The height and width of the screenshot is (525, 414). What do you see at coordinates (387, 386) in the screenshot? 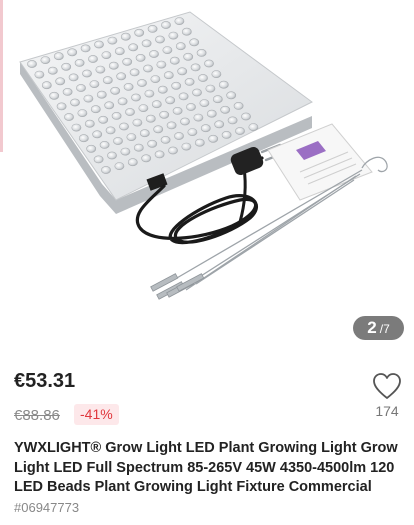
I see `heart-outline-icon` at bounding box center [387, 386].